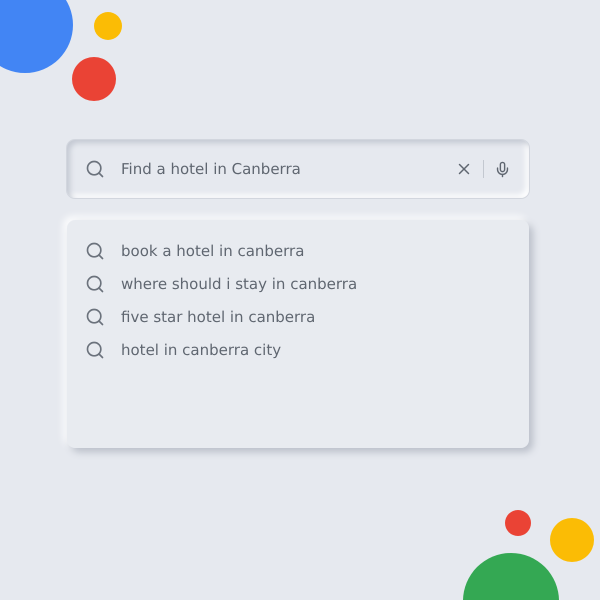 The width and height of the screenshot is (600, 600). I want to click on suggestion-item: five star hotel in canberra, so click(218, 317).